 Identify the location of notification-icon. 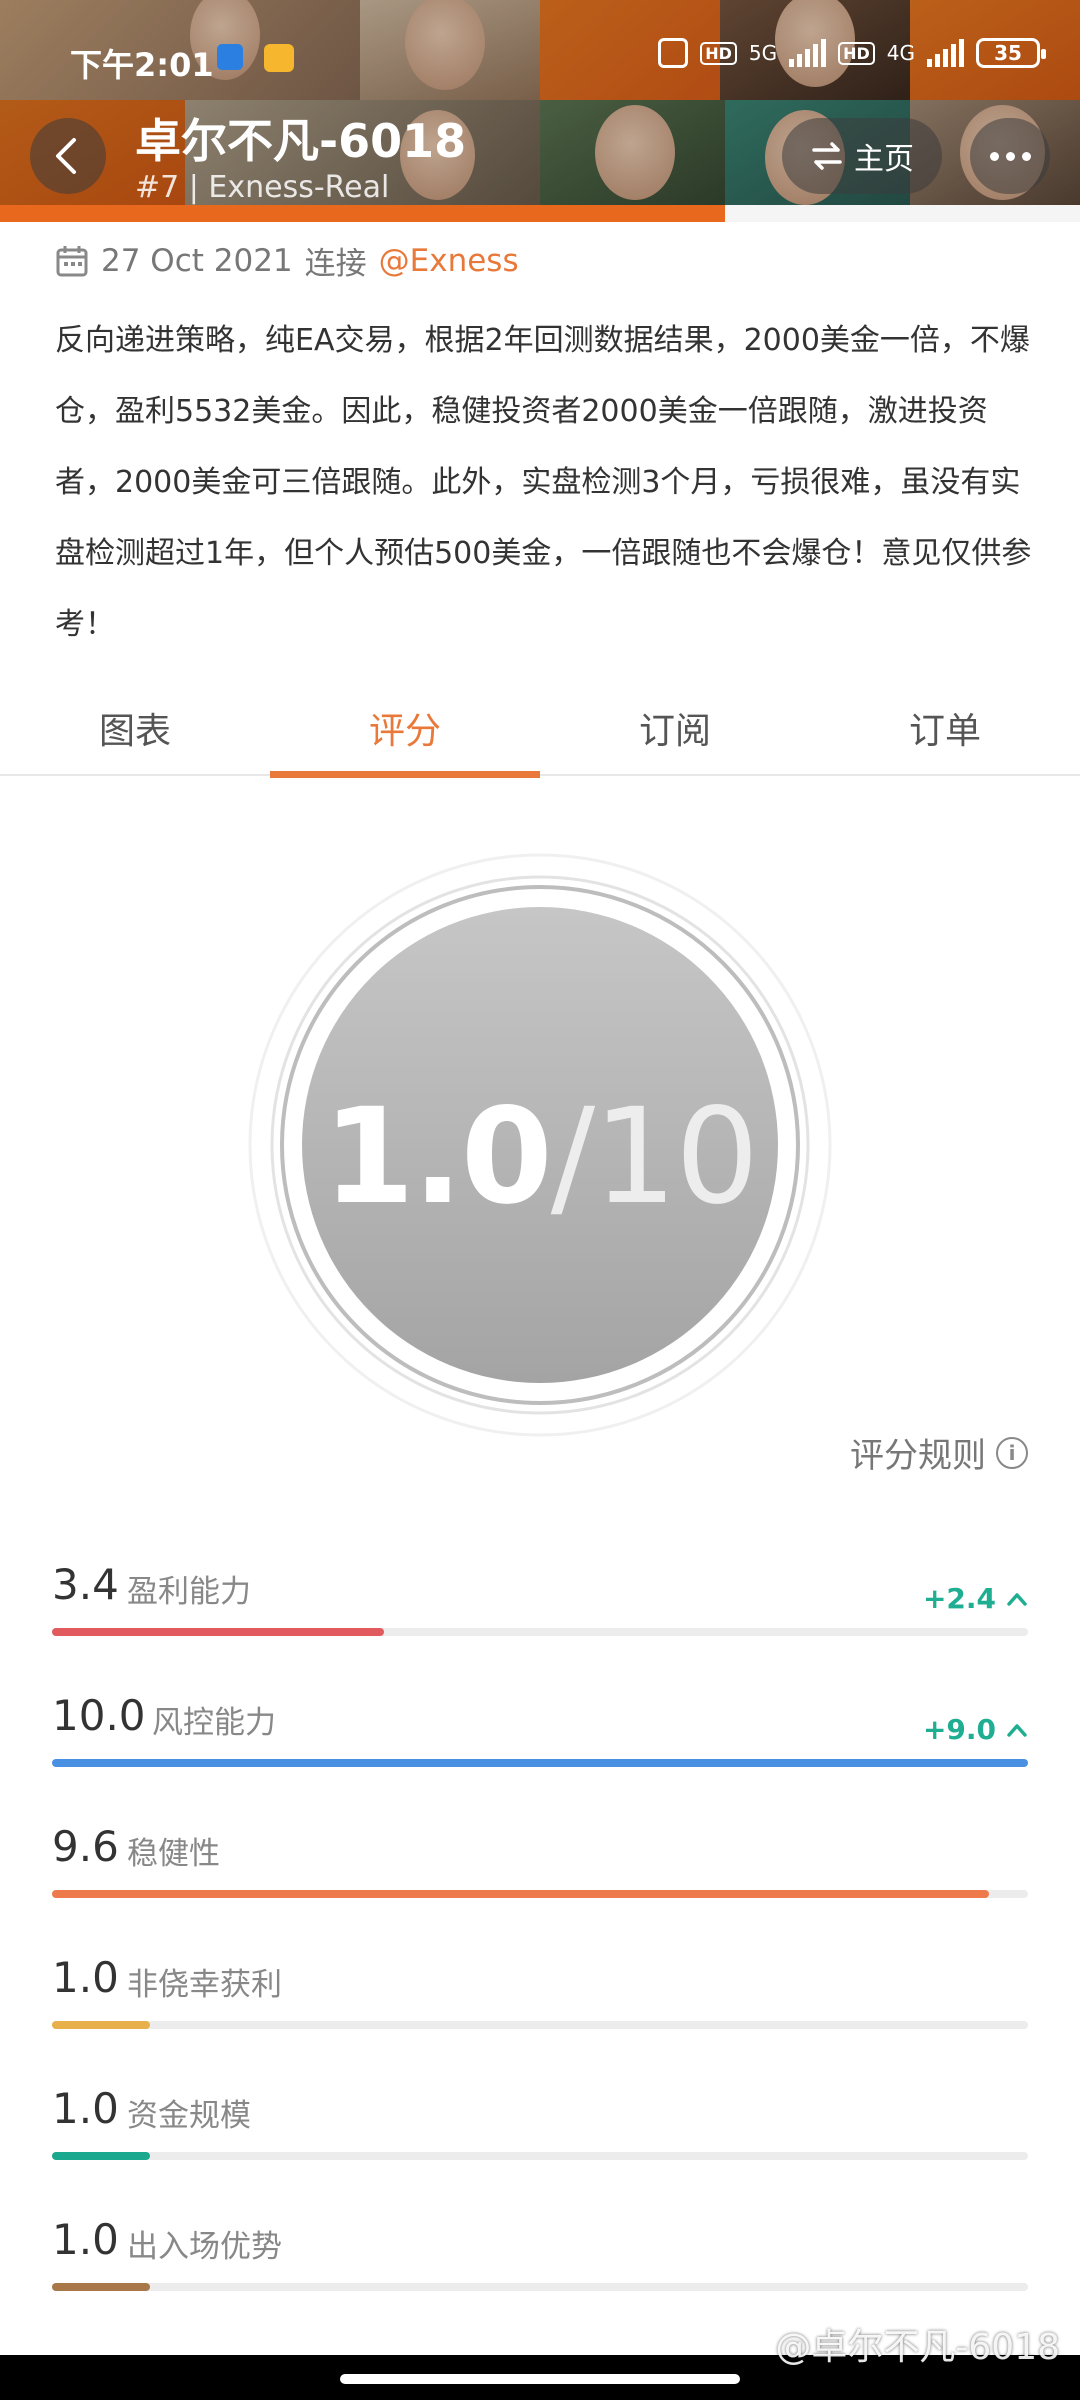
(230, 57).